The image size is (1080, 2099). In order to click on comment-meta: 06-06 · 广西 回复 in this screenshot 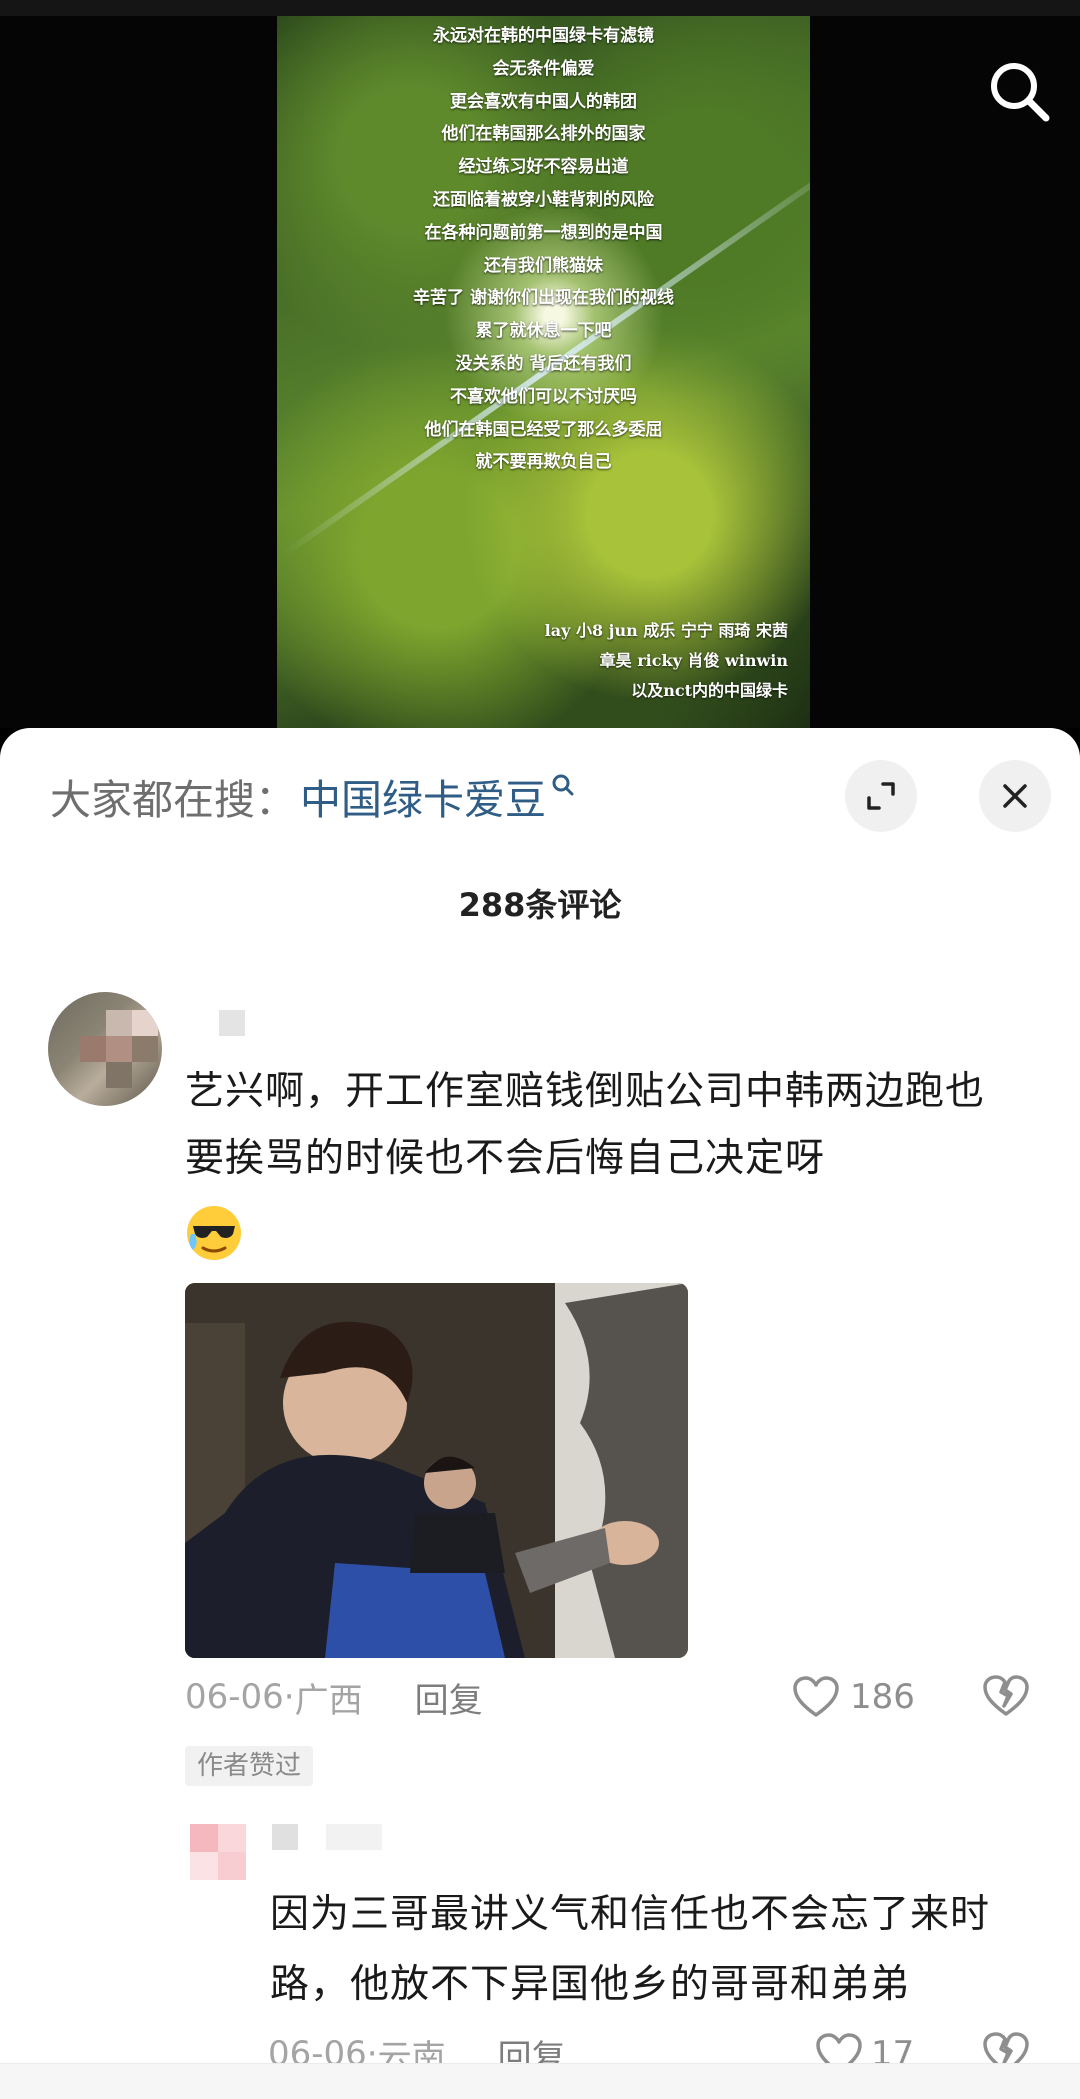, I will do `click(334, 1697)`.